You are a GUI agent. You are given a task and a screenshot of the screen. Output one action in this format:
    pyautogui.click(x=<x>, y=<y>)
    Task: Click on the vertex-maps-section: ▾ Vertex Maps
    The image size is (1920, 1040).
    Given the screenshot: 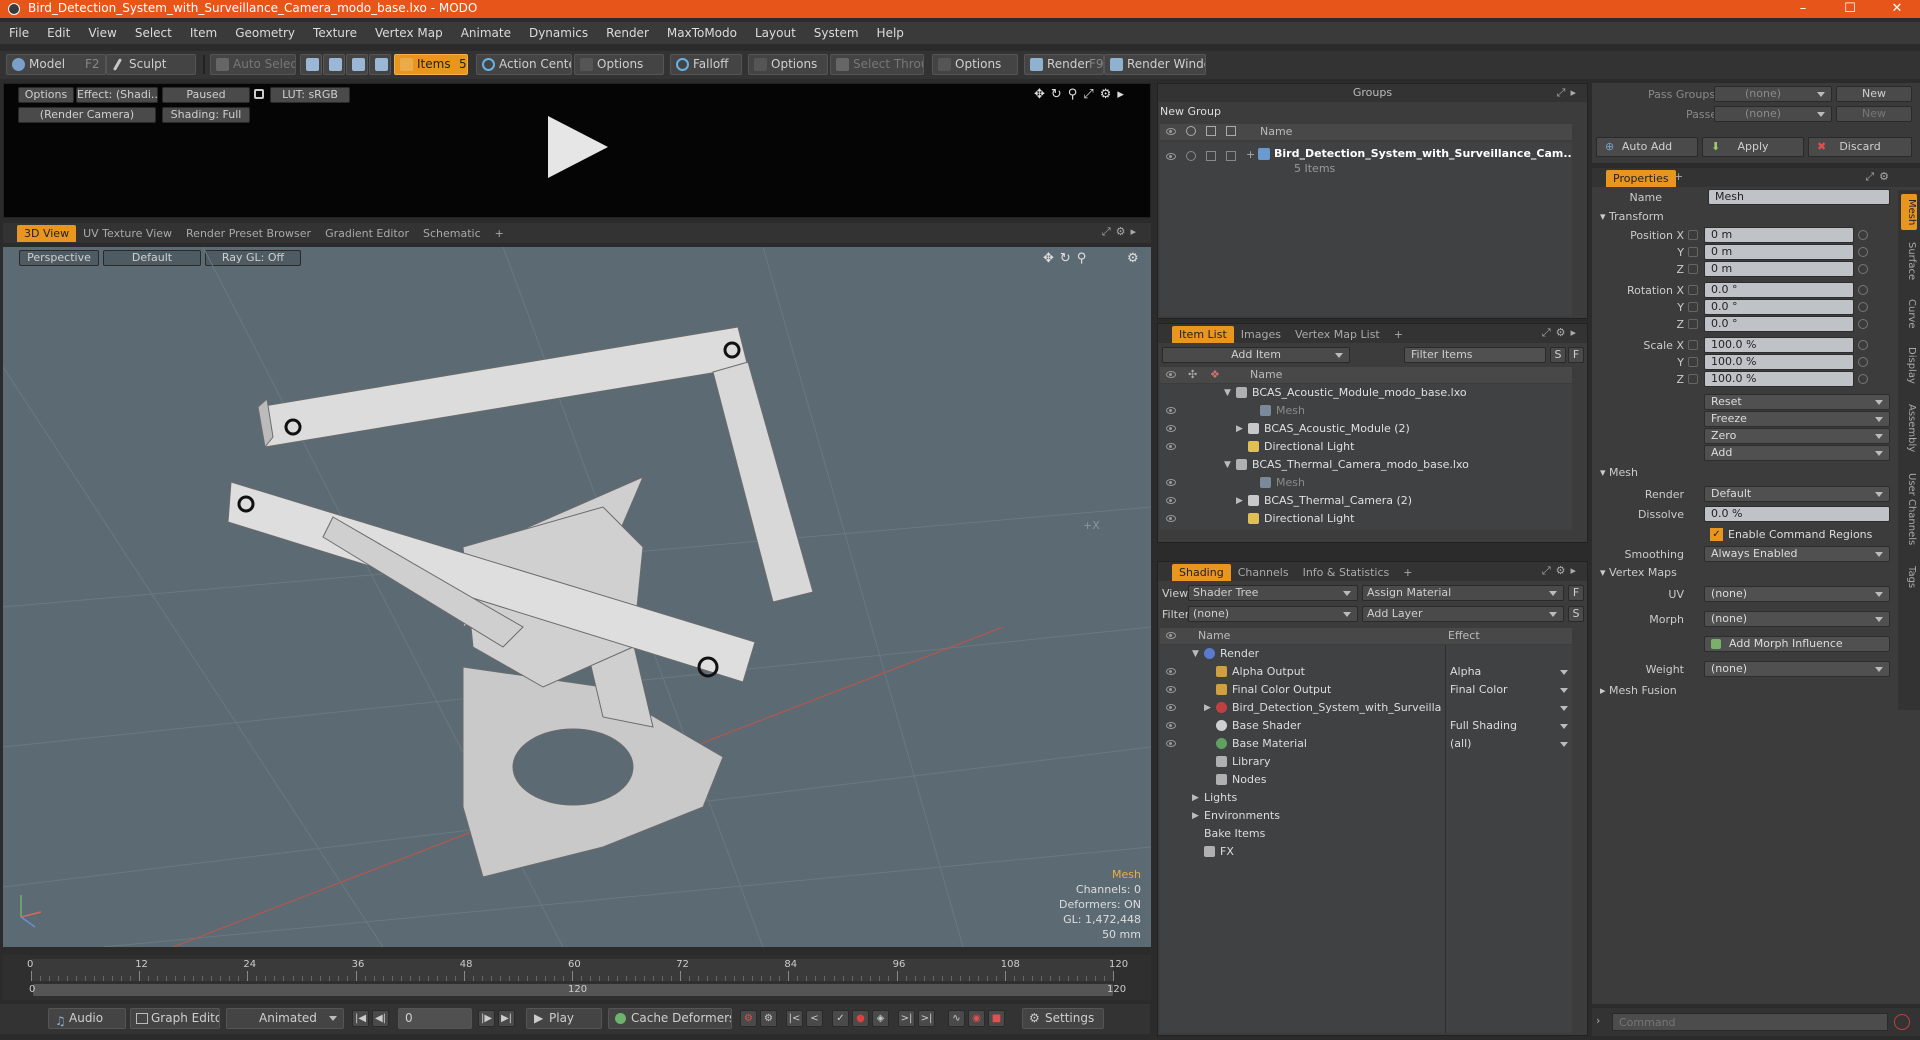 What is the action you would take?
    pyautogui.click(x=1638, y=572)
    